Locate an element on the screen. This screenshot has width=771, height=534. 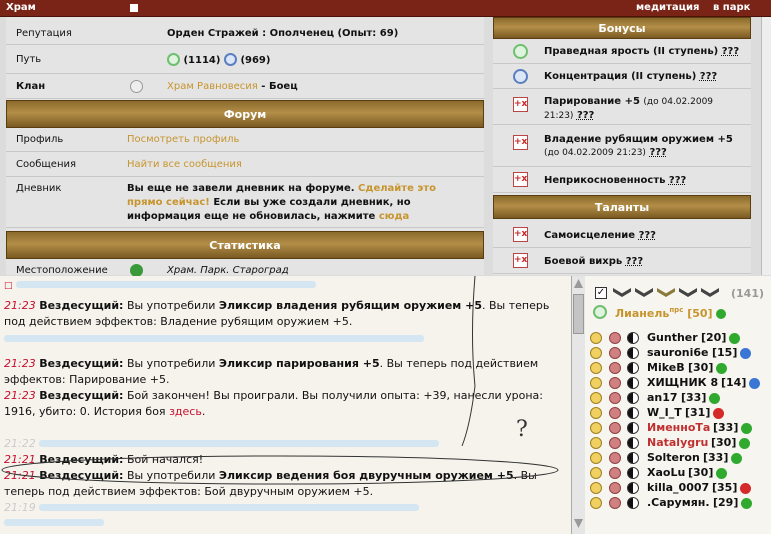
clan-row: Клан Храм Равновесия - Боец is located at coordinates (245, 87).